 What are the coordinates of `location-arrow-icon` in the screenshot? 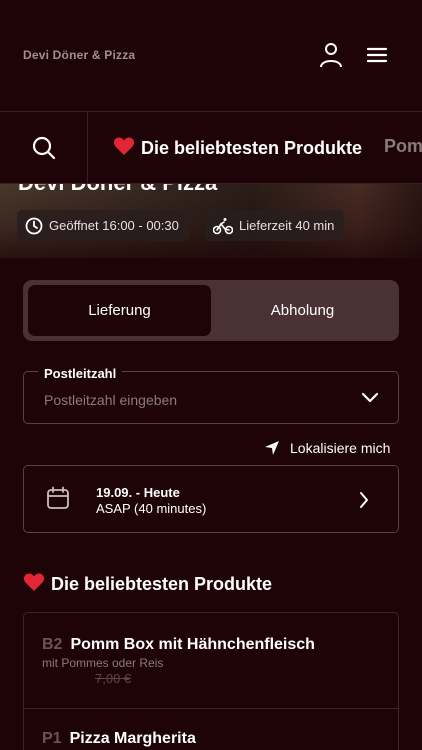 It's located at (272, 448).